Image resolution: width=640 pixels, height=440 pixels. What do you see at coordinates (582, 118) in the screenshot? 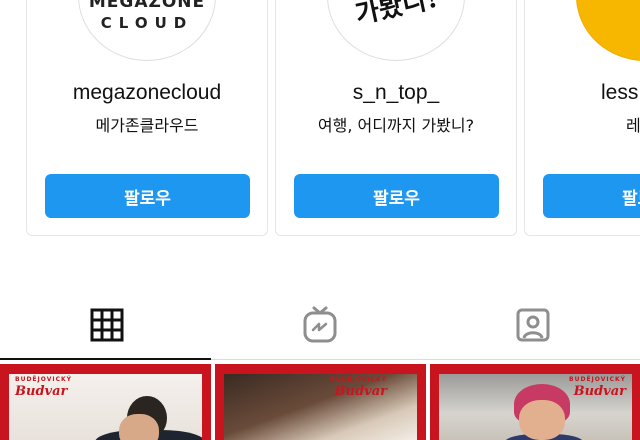
I see `suggestion-card: less 레 팔로우` at bounding box center [582, 118].